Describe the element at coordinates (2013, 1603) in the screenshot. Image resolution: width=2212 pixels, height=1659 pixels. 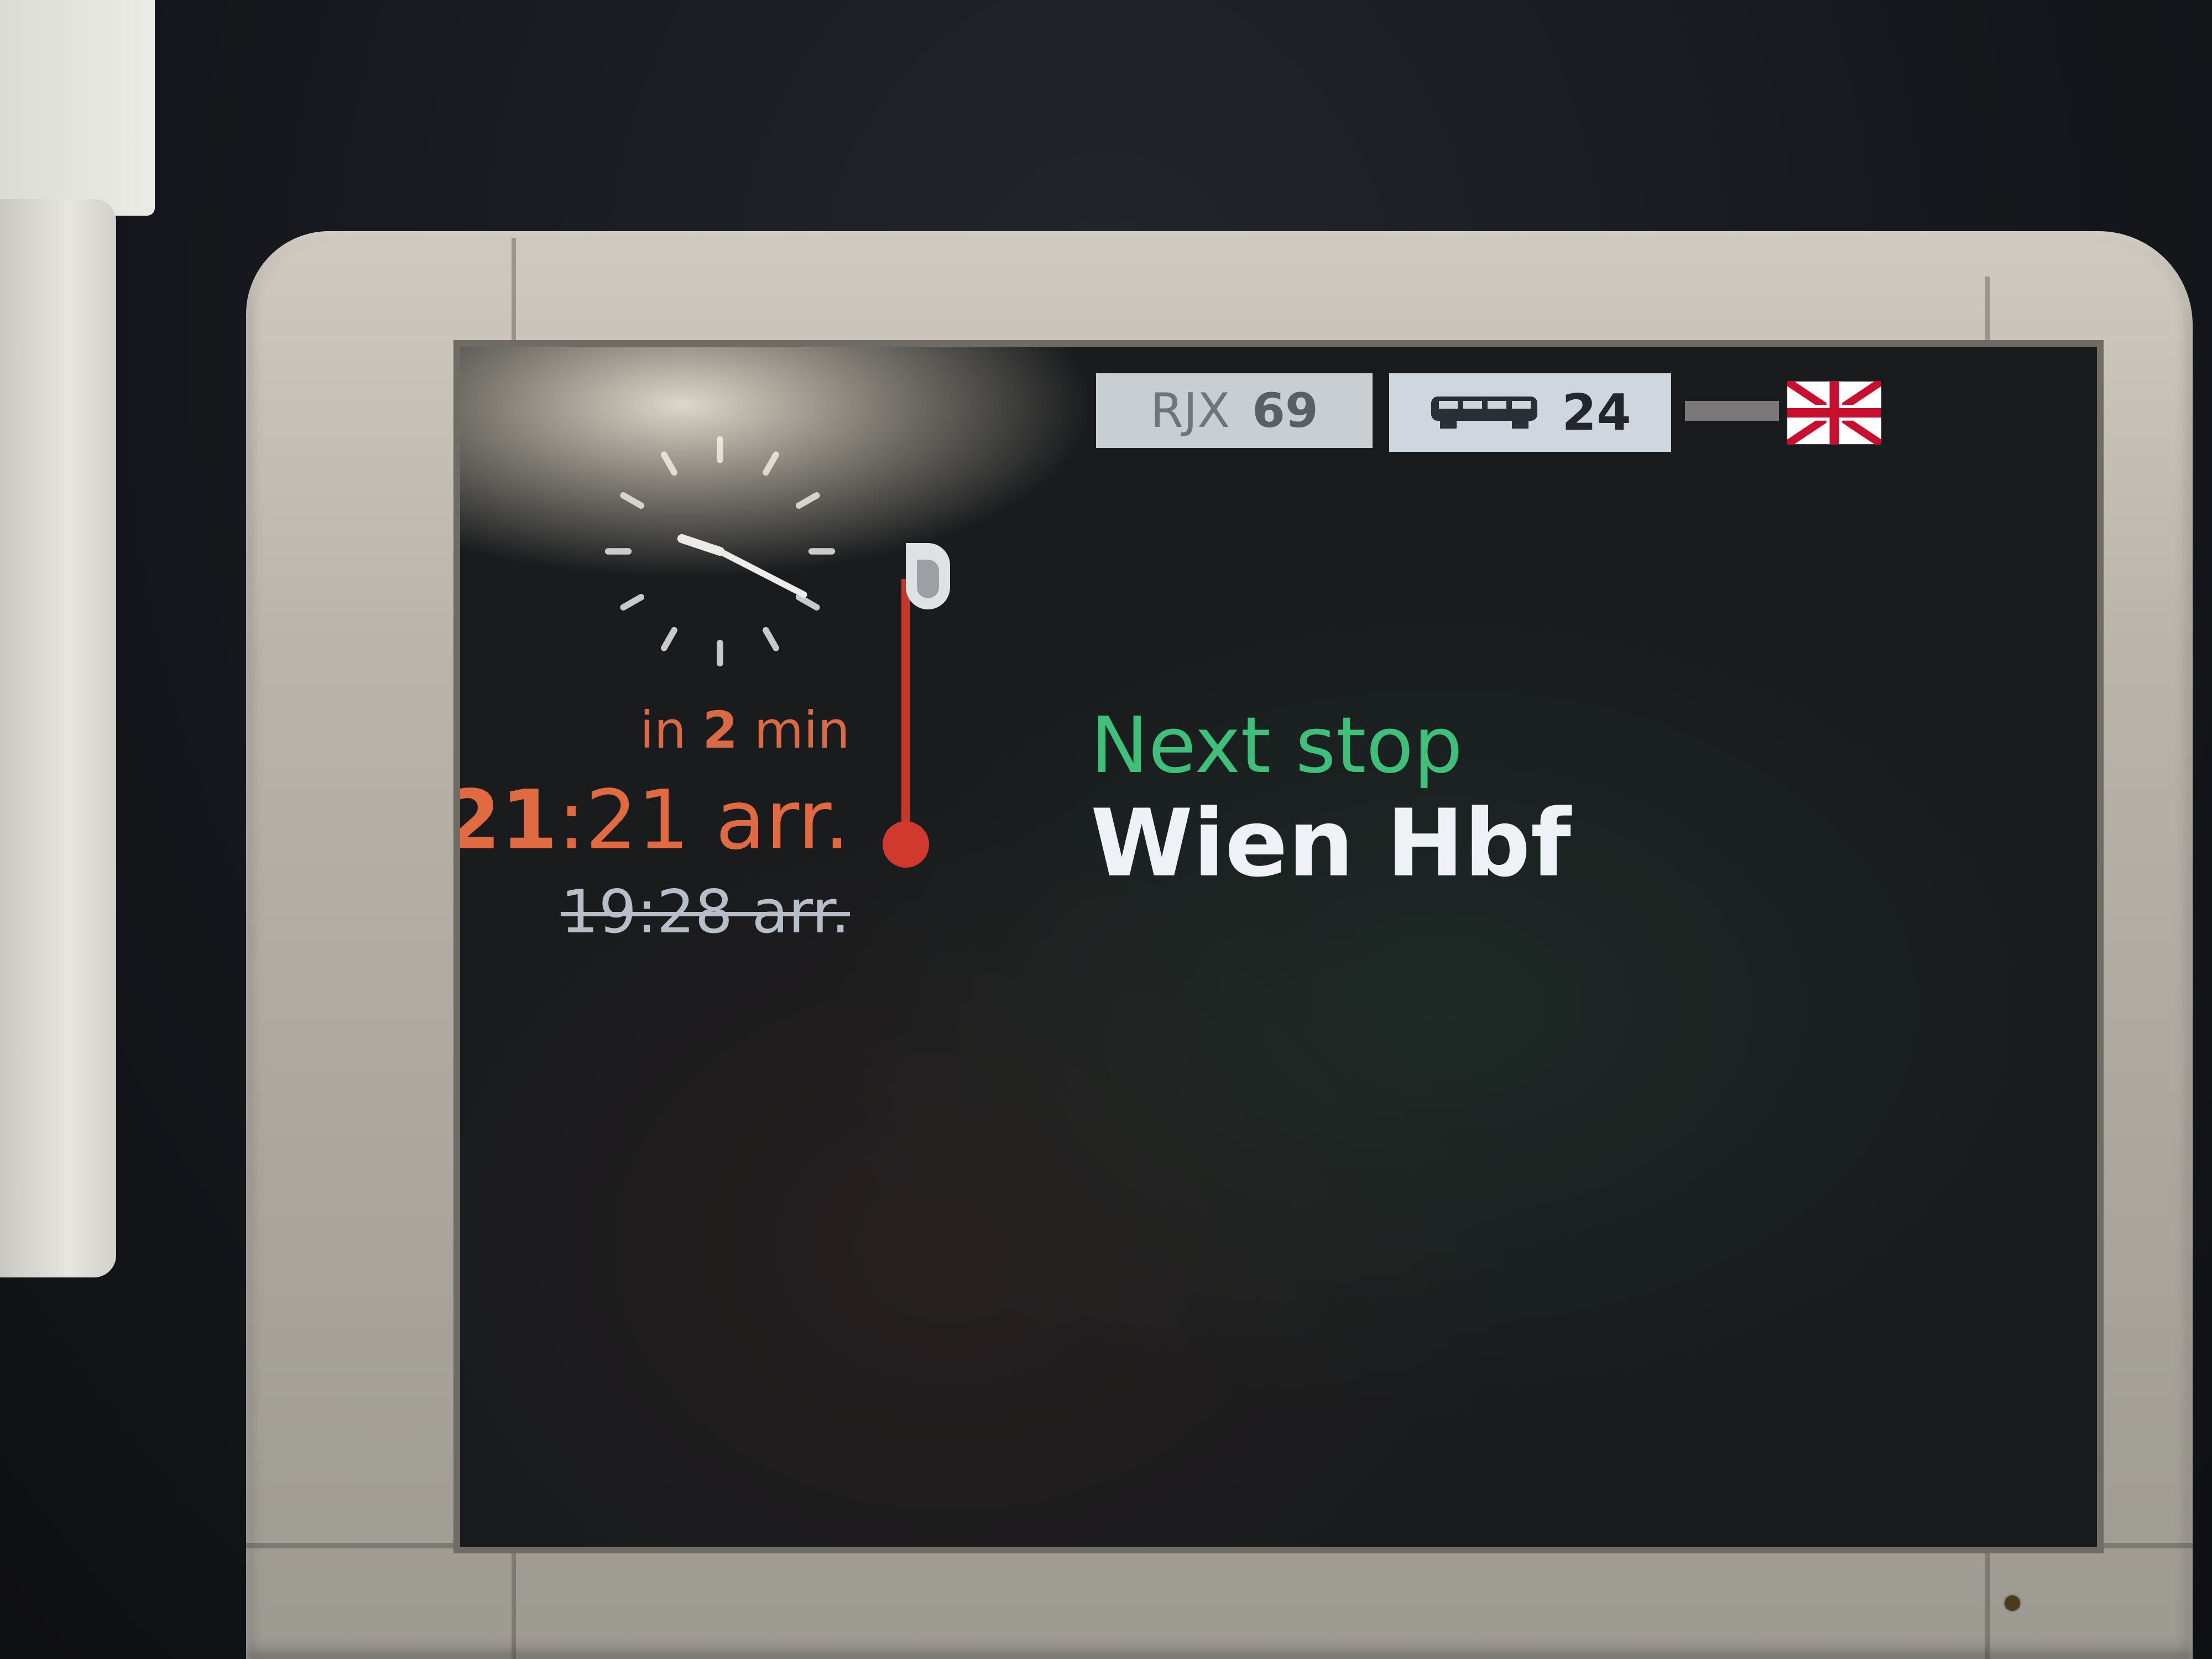
I see `power-led-icon` at that location.